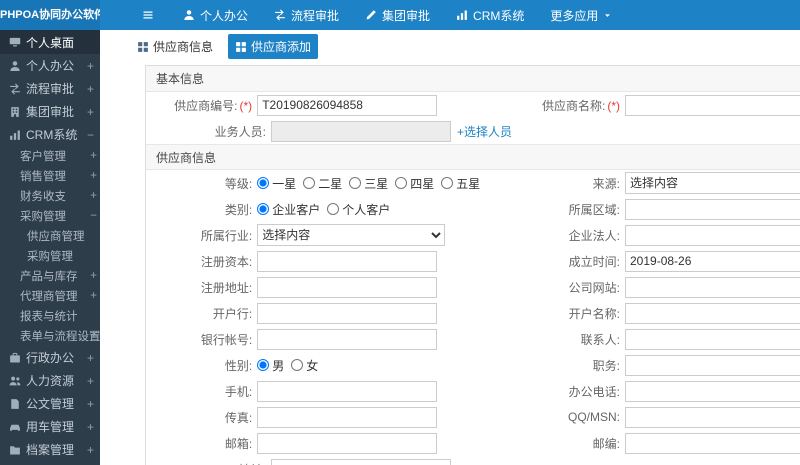 The height and width of the screenshot is (465, 800). Describe the element at coordinates (358, 209) in the screenshot. I see `radio-option: 个人客户` at that location.